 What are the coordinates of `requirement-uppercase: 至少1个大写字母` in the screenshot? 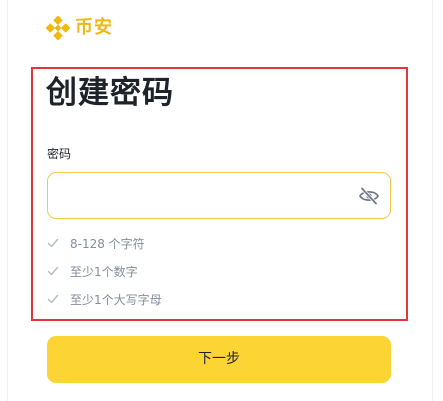 It's located at (104, 299).